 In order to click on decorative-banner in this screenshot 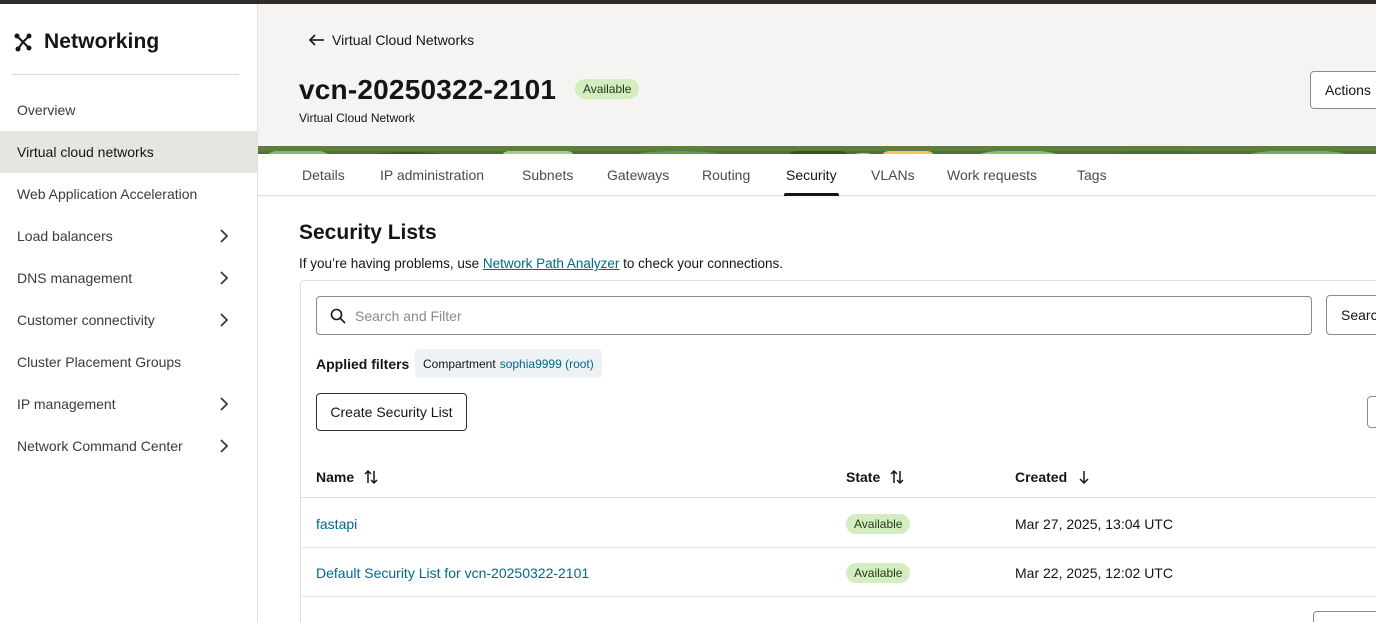, I will do `click(817, 150)`.